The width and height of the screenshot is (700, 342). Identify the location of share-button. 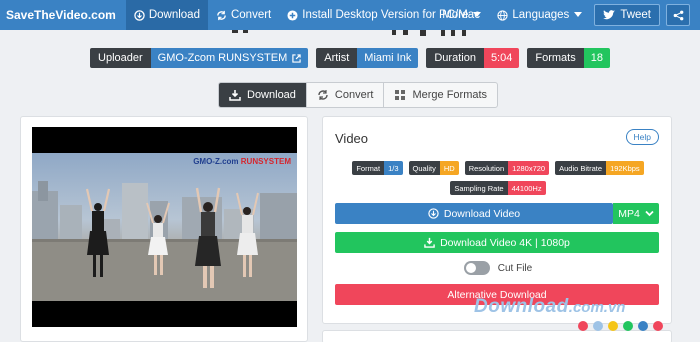
(678, 15).